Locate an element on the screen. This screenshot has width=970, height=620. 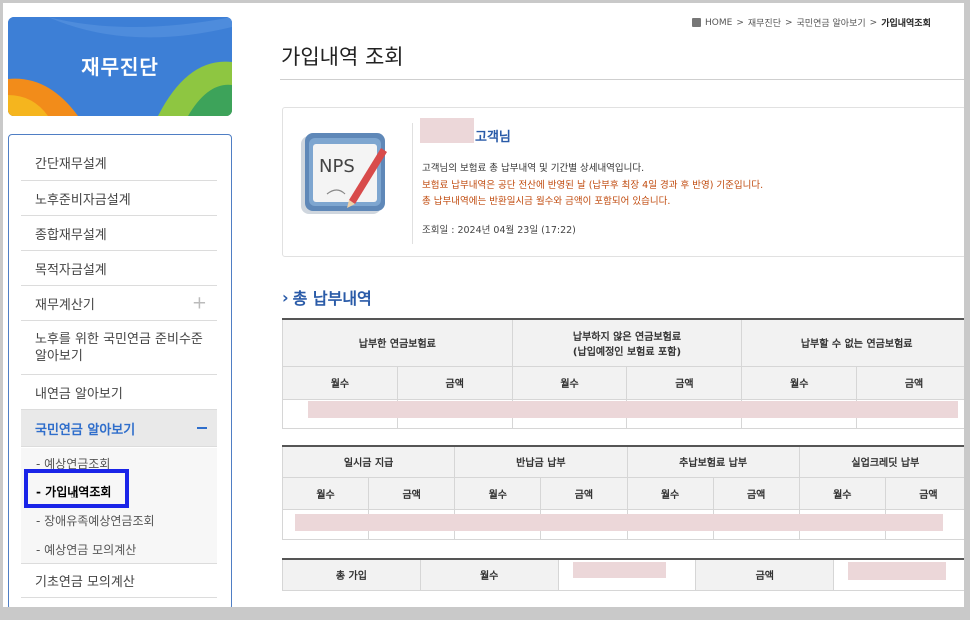
total-label: 총 가입 is located at coordinates (351, 574).